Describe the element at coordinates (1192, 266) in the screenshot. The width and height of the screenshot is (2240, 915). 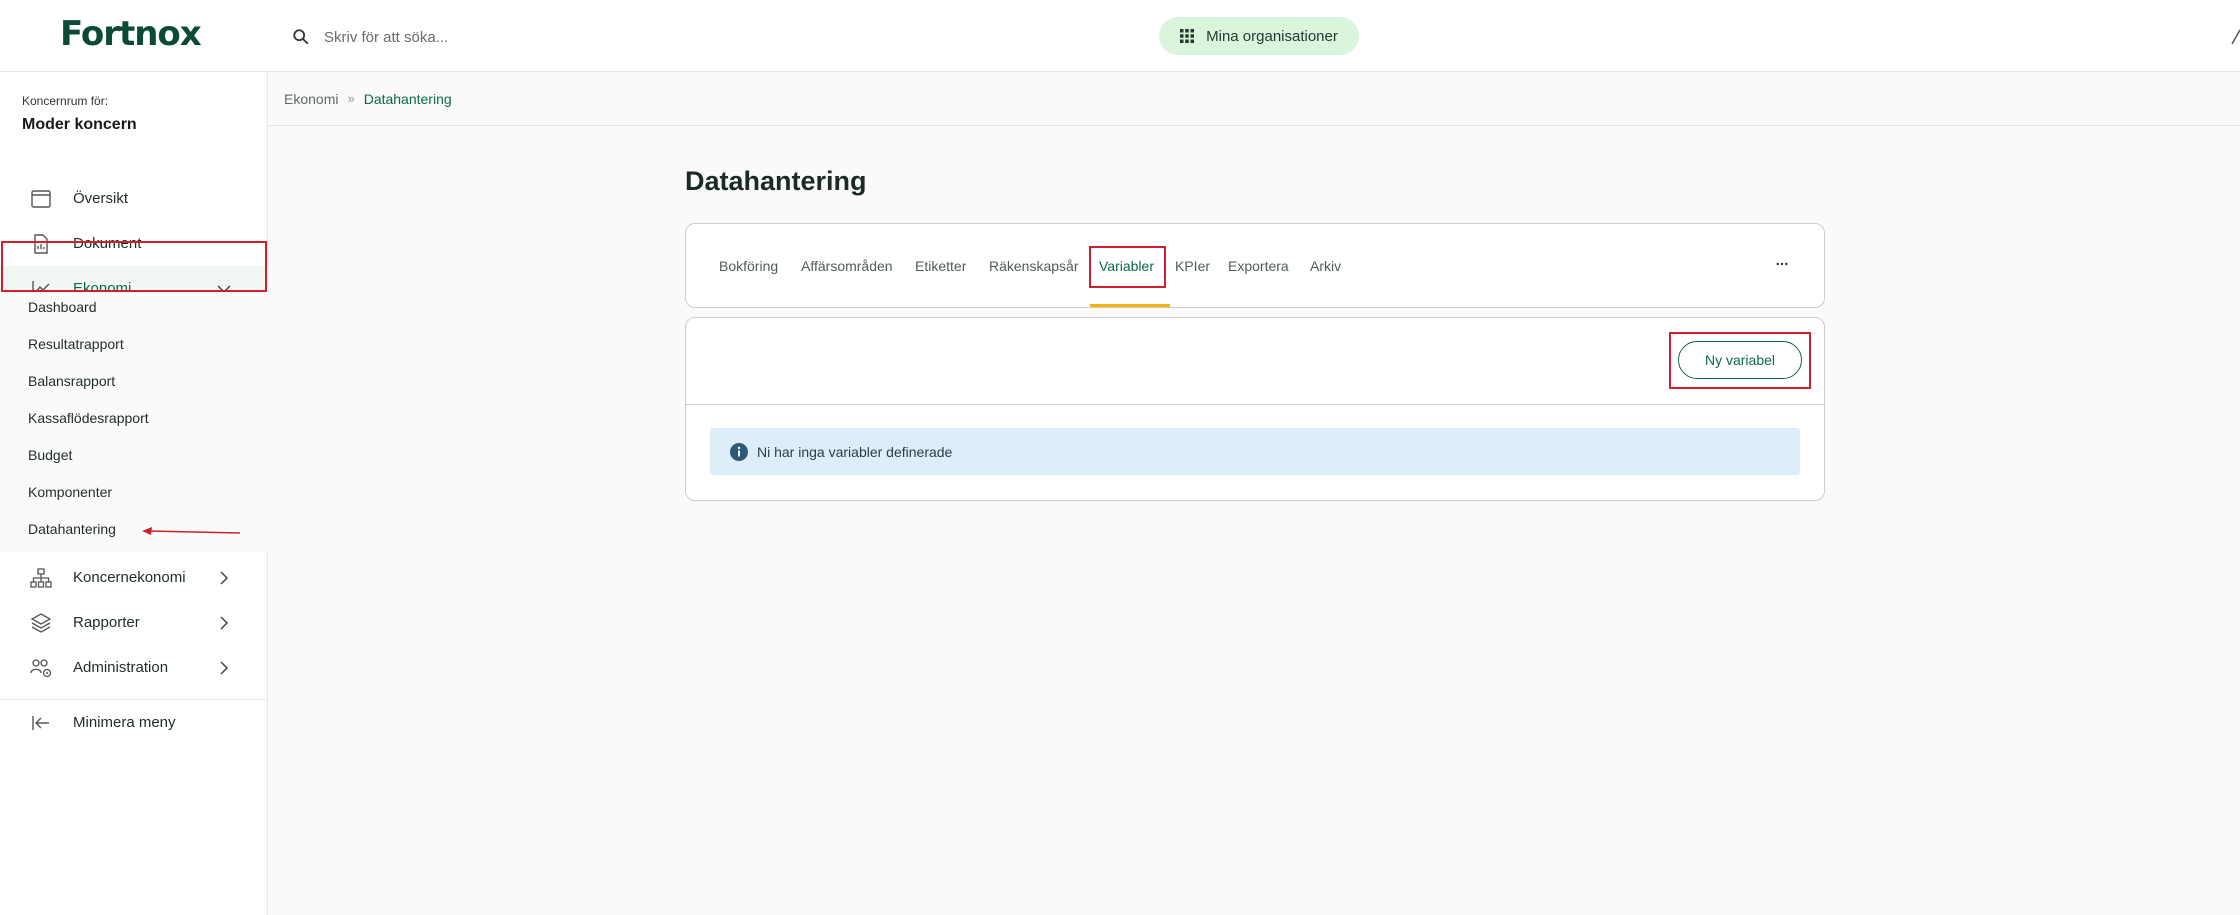
I see `tab-kpier: KPIer` at that location.